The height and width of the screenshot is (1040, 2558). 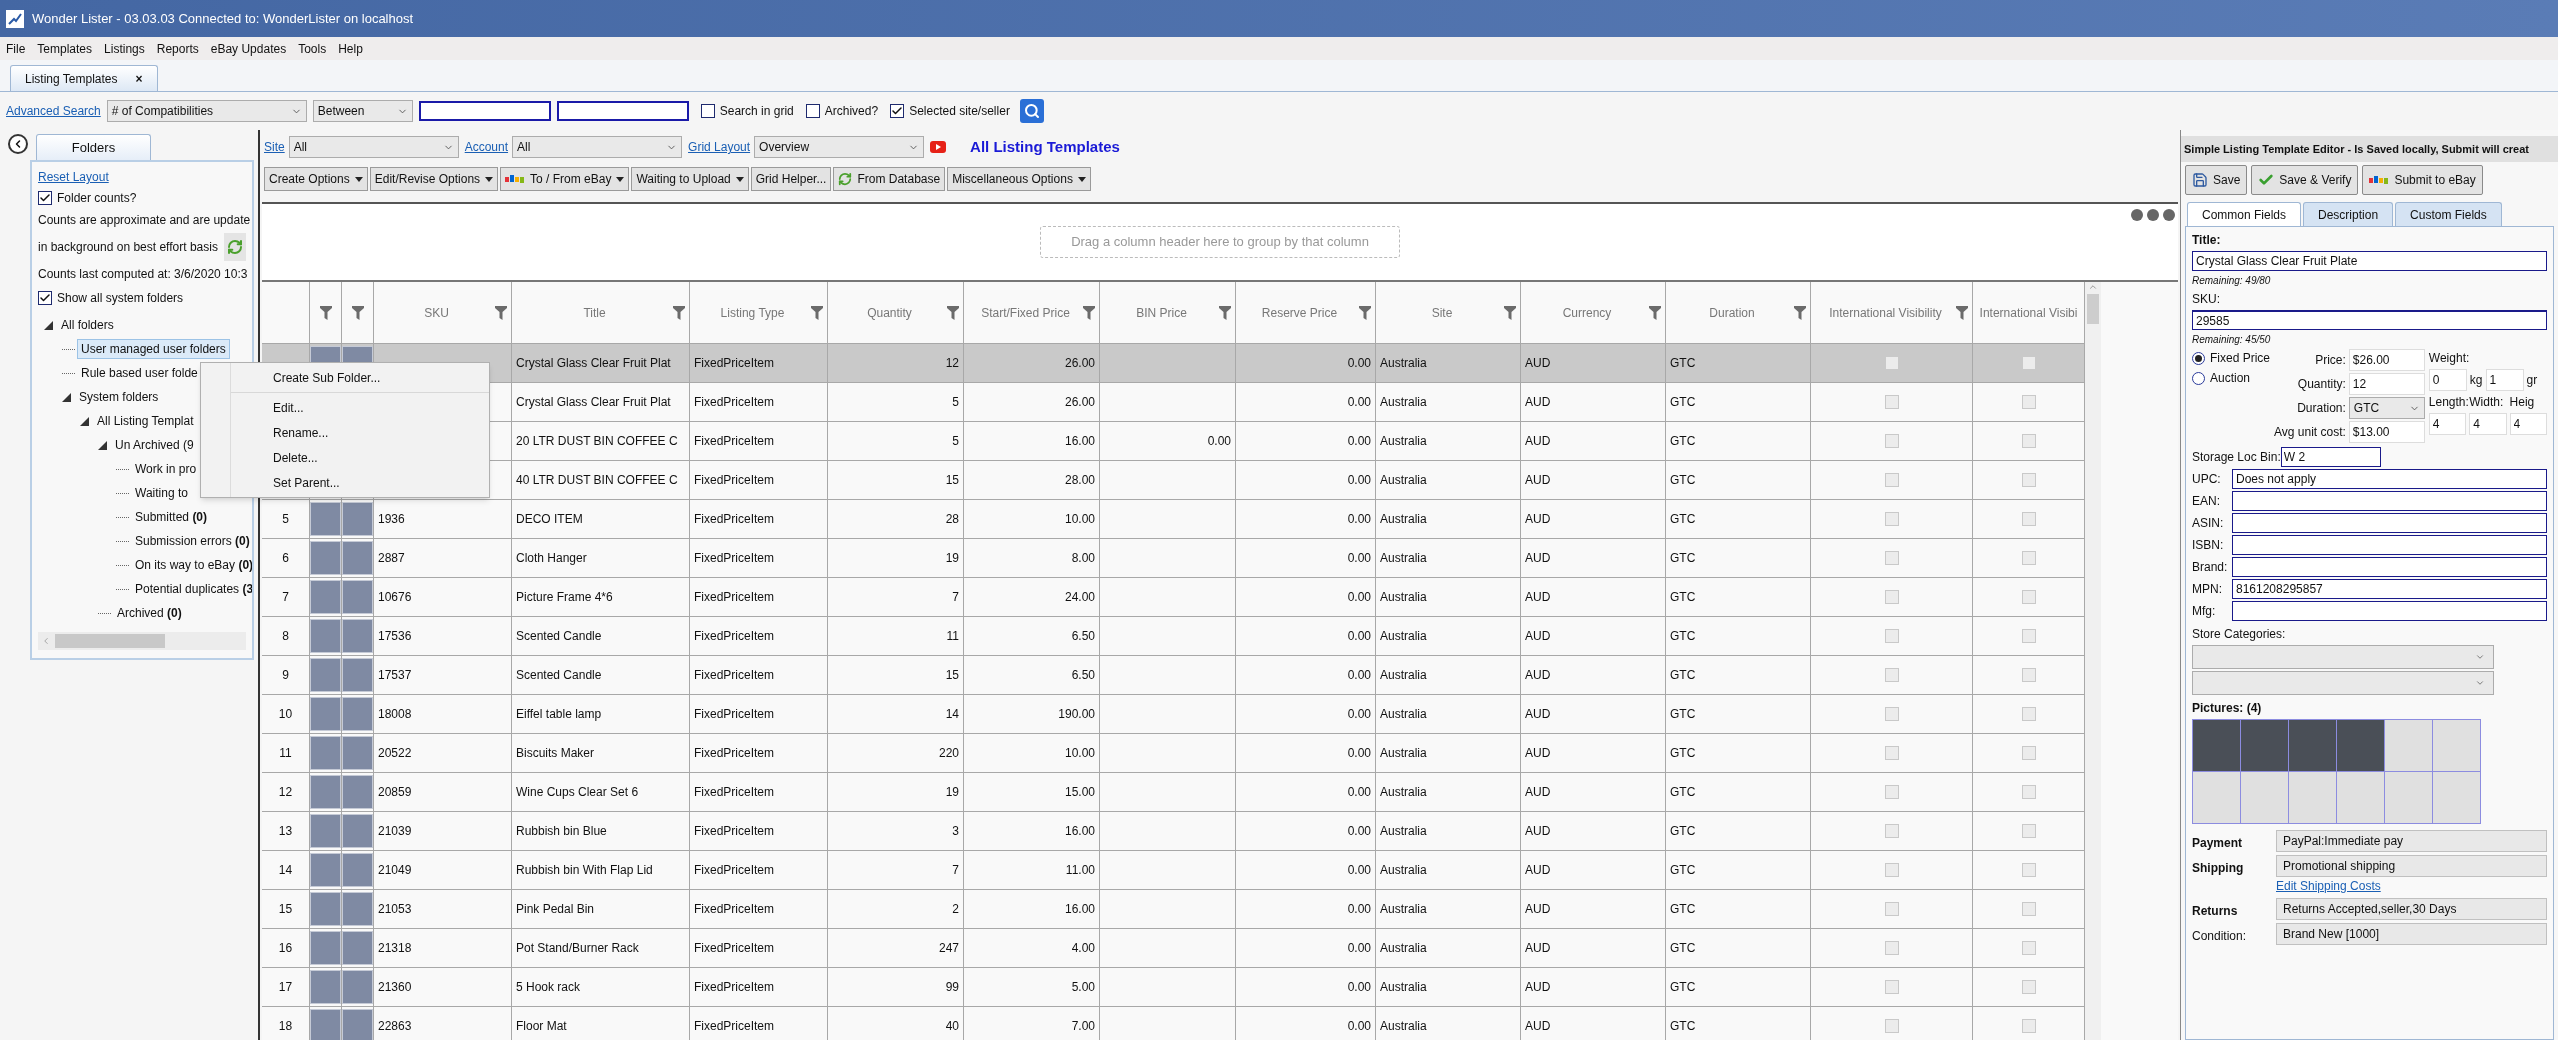 I want to click on policy-dropdown: Returns Accepted,seller,30 Days, so click(x=2411, y=909).